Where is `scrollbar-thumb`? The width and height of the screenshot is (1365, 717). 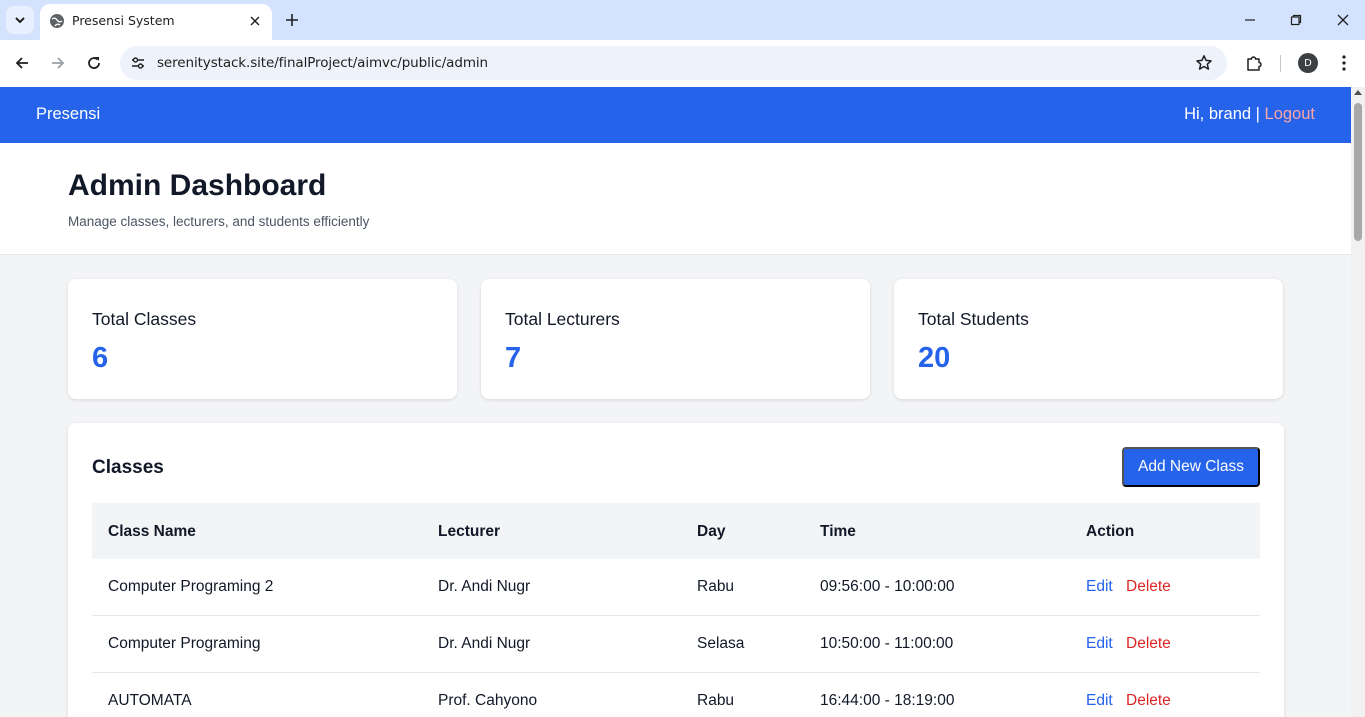 scrollbar-thumb is located at coordinates (1358, 172).